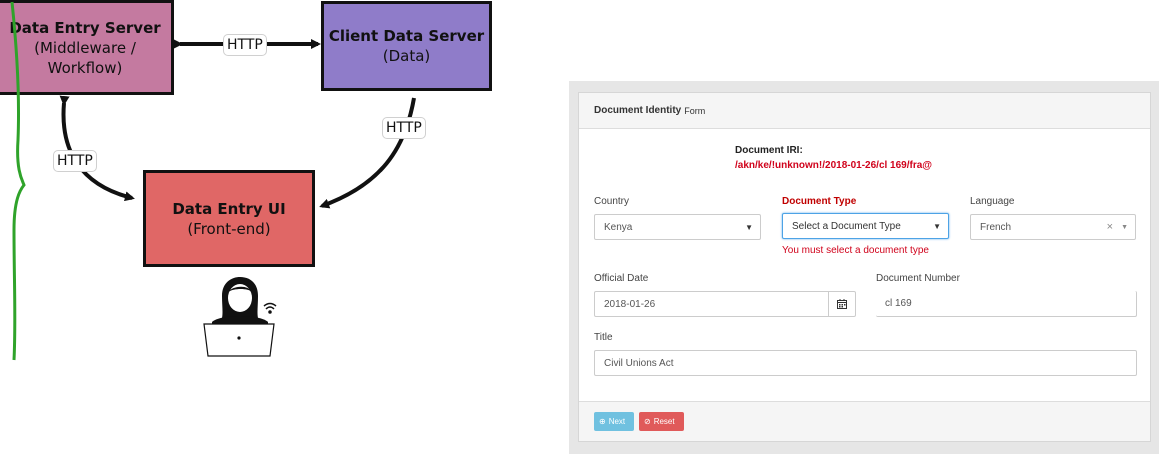  What do you see at coordinates (617, 421) in the screenshot?
I see `next-label: Next` at bounding box center [617, 421].